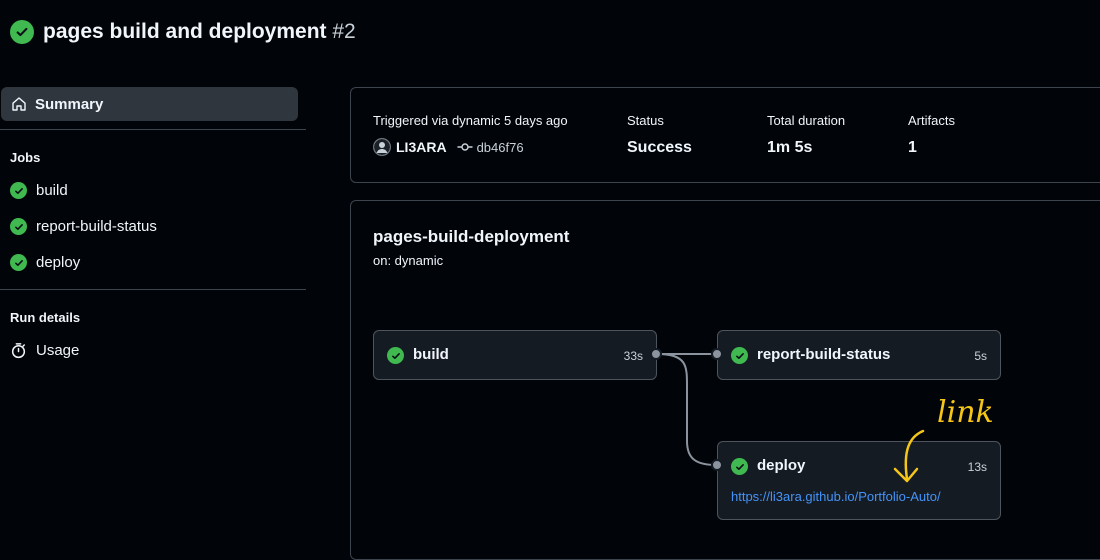 The image size is (1100, 560). Describe the element at coordinates (58, 262) in the screenshot. I see `sidebar-item-label: deploy` at that location.